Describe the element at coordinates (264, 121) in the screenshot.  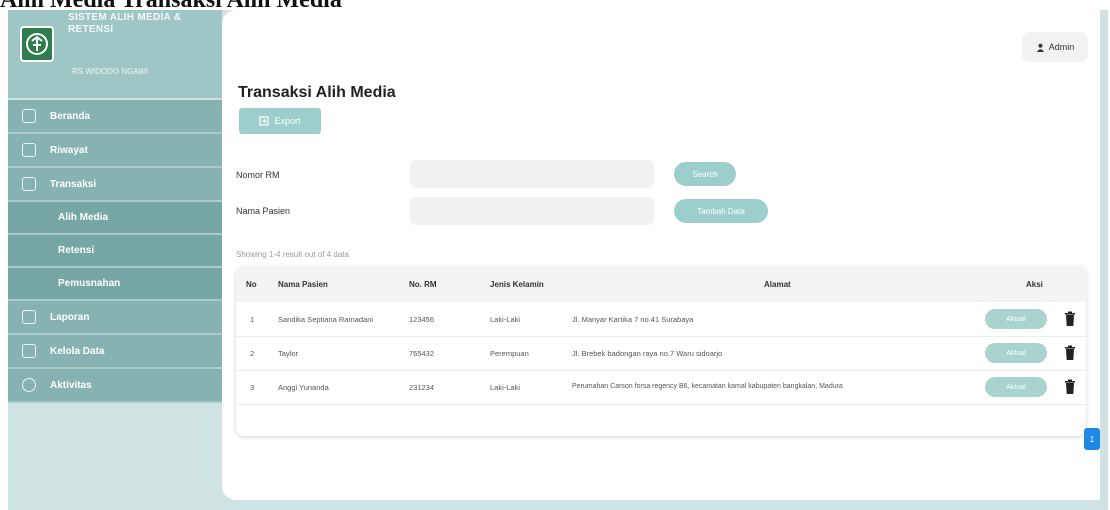
I see `export-icon` at that location.